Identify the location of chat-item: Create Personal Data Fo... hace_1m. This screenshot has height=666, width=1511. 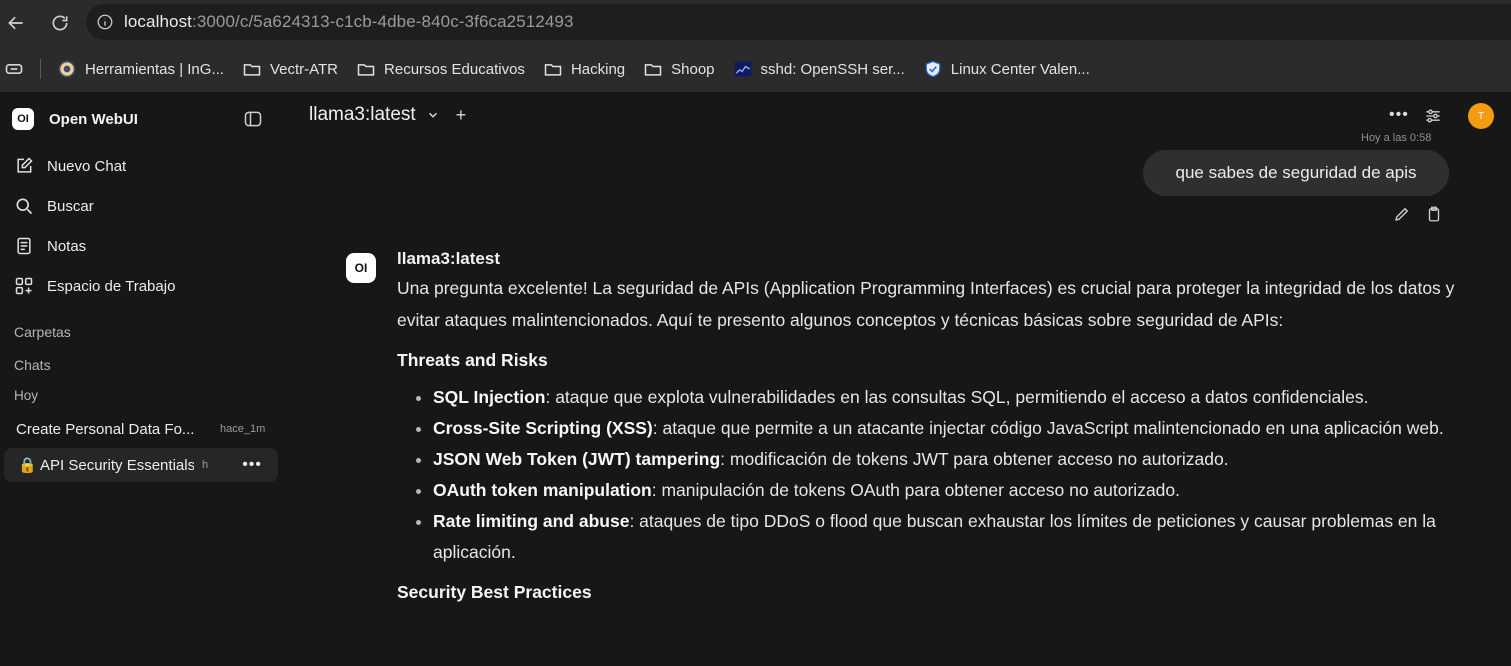
(141, 429).